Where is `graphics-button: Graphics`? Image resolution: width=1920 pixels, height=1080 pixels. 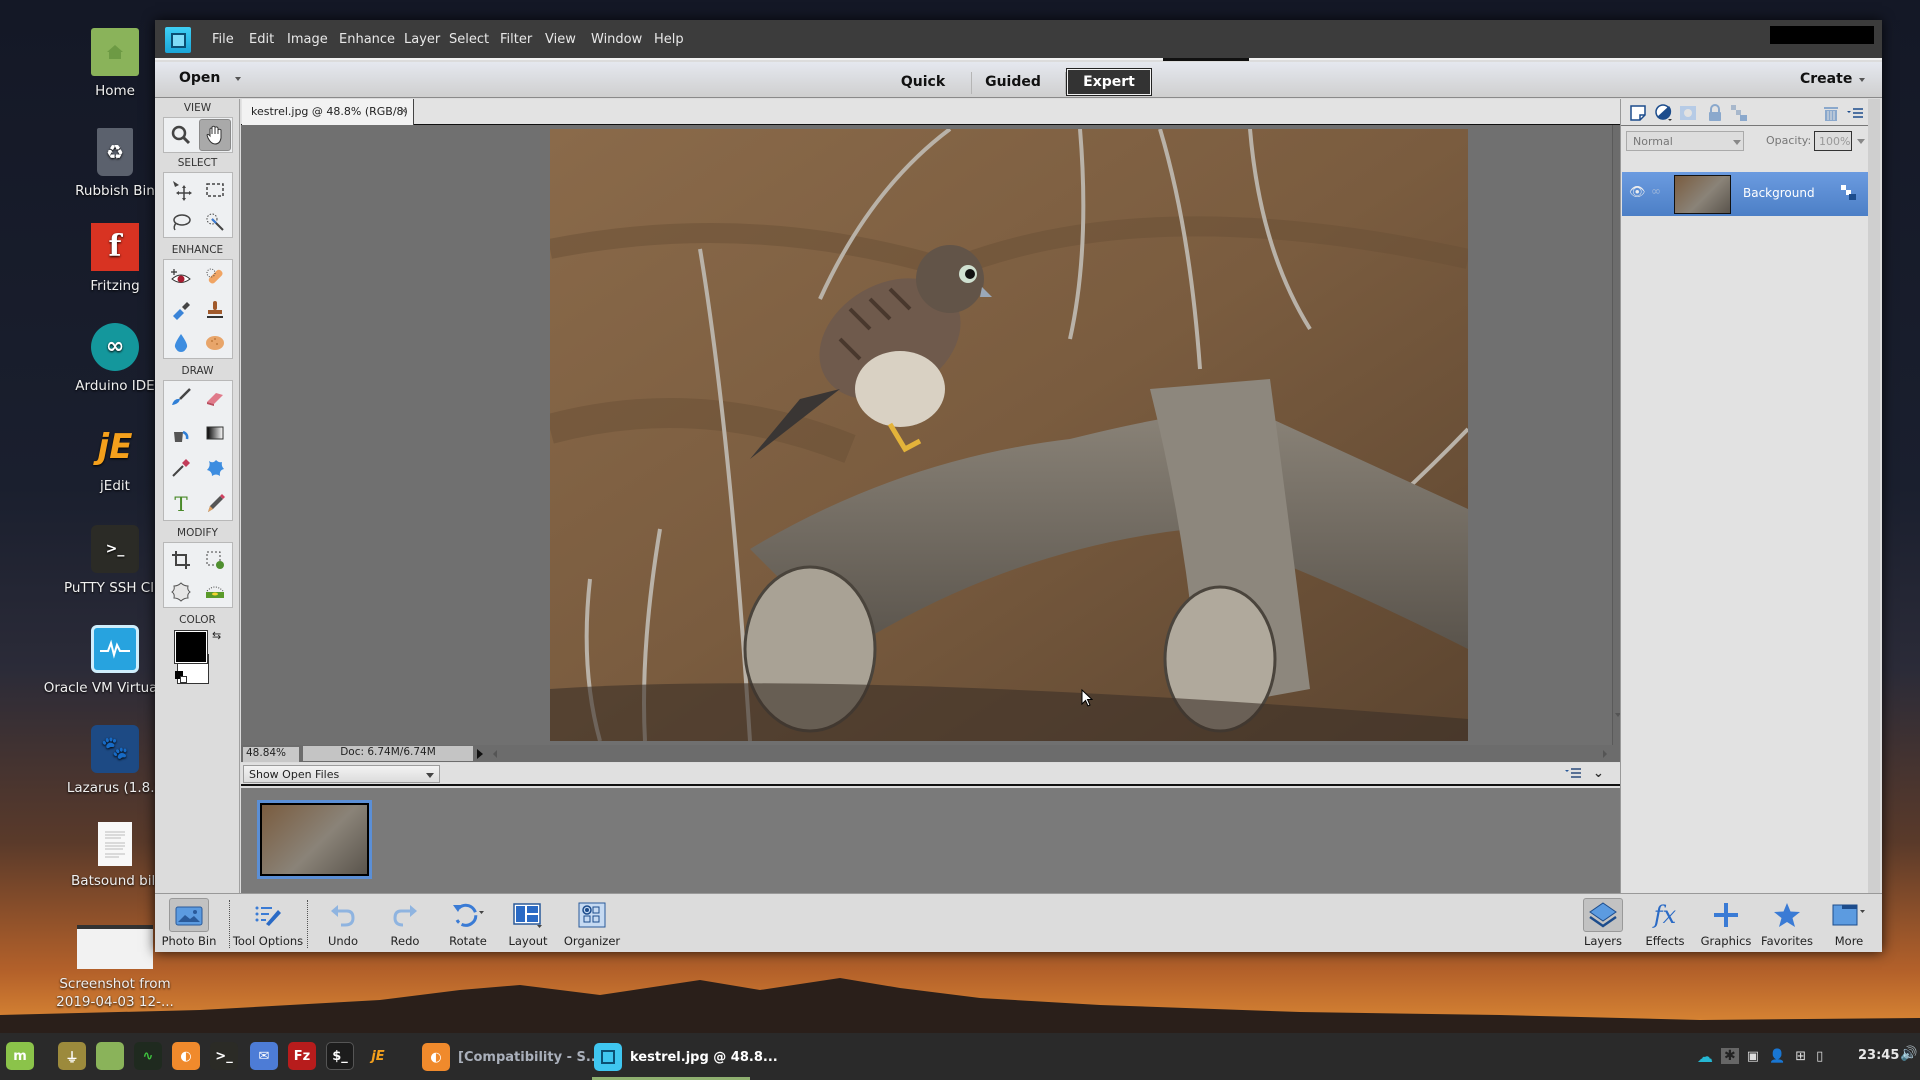
graphics-button: Graphics is located at coordinates (1726, 924).